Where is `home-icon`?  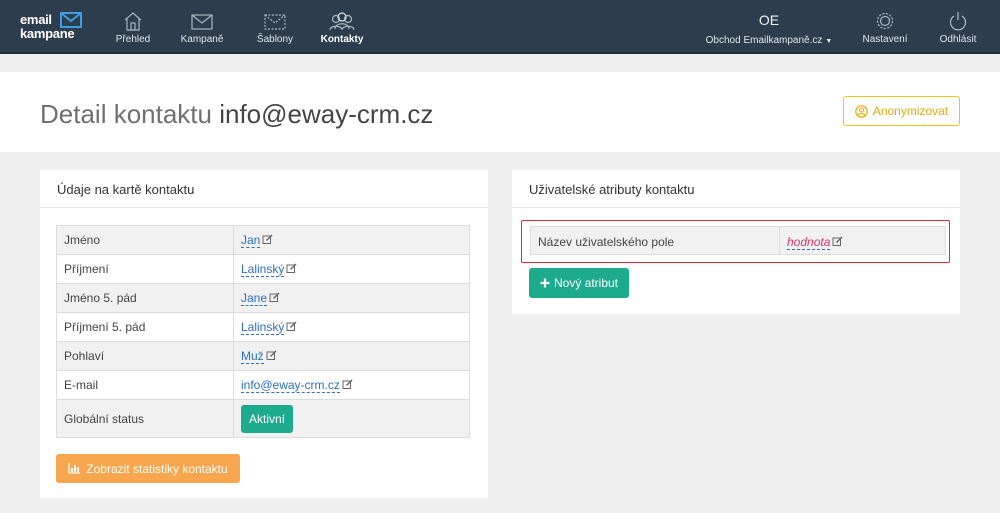 home-icon is located at coordinates (133, 21).